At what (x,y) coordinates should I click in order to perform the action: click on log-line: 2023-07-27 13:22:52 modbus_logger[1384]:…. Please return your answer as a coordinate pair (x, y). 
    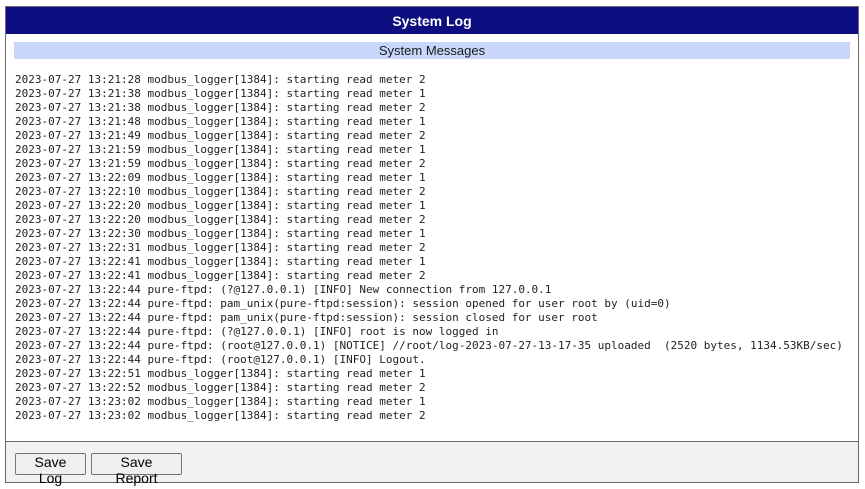
    Looking at the image, I should click on (220, 387).